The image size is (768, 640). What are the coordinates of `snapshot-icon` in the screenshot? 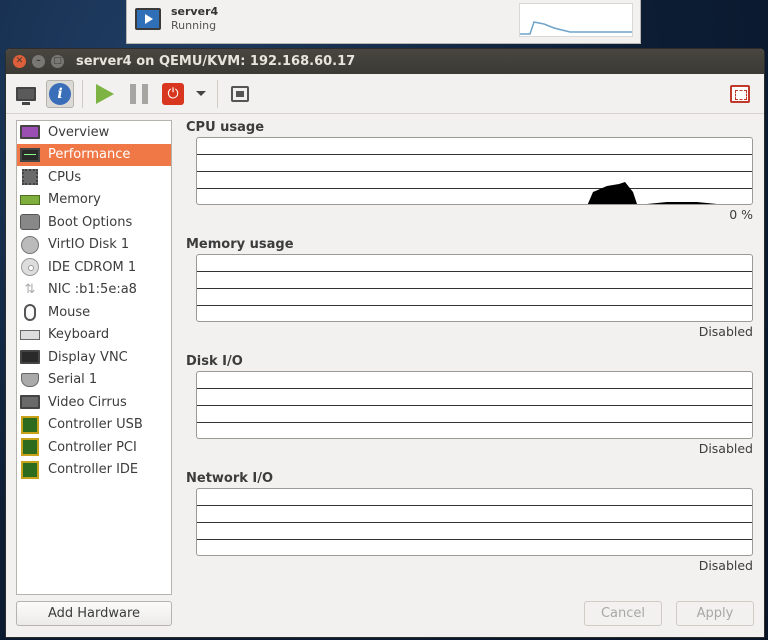 It's located at (240, 93).